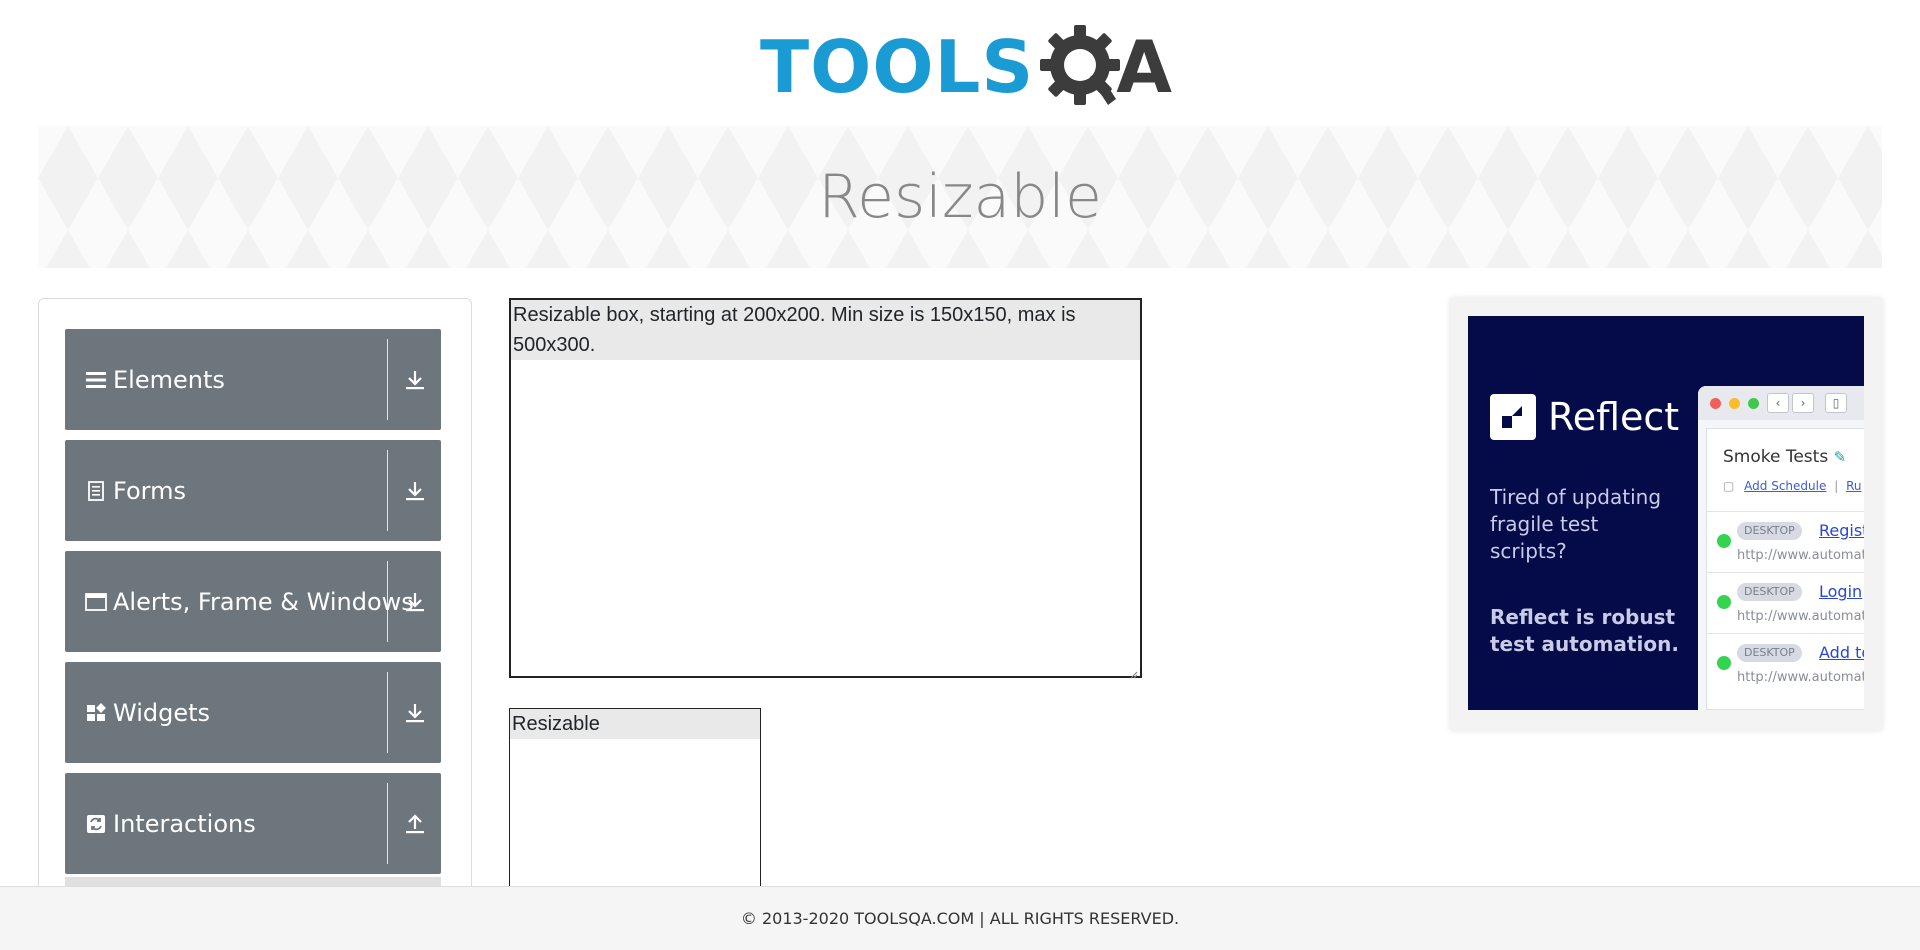 Image resolution: width=1920 pixels, height=950 pixels. I want to click on ad-test-row: DESKTOP Registr http://www.automat, so click(1785, 541).